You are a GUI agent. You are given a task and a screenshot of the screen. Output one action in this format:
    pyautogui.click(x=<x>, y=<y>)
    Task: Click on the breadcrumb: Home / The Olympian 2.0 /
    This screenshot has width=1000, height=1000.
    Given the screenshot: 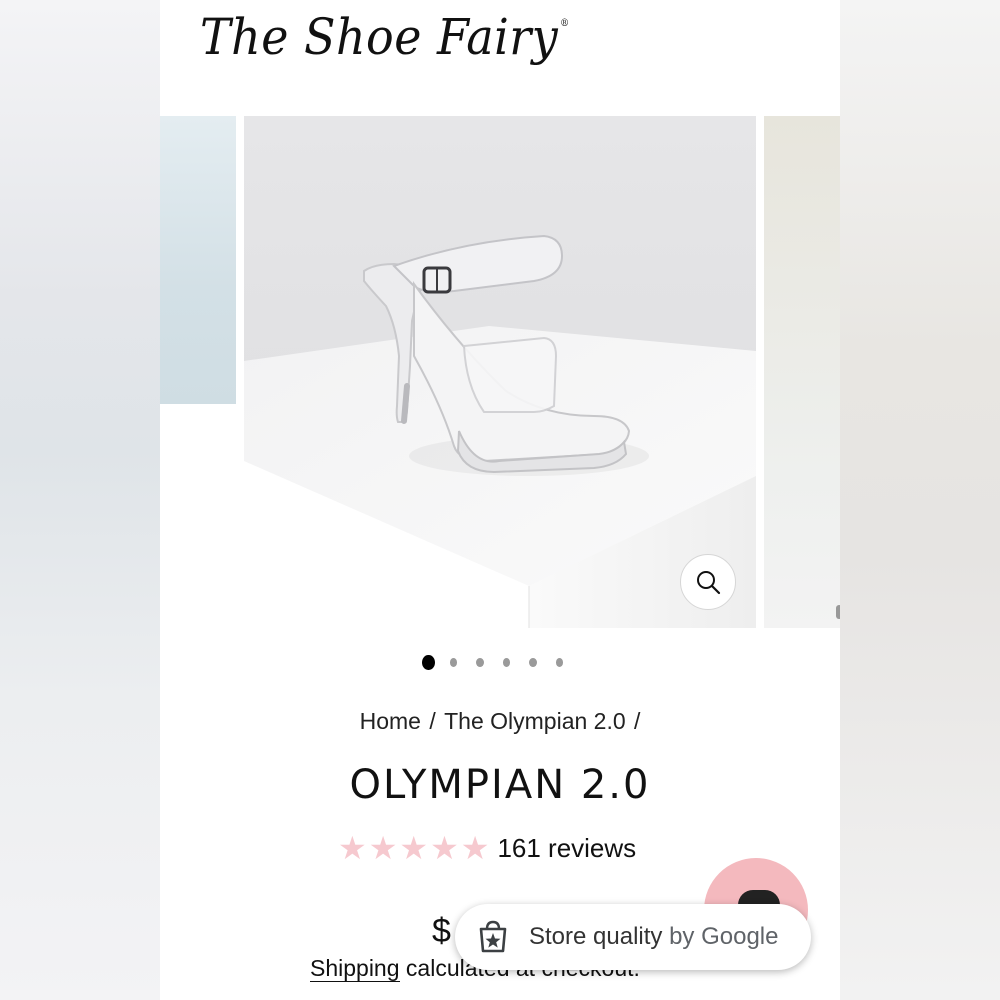 What is the action you would take?
    pyautogui.click(x=500, y=721)
    